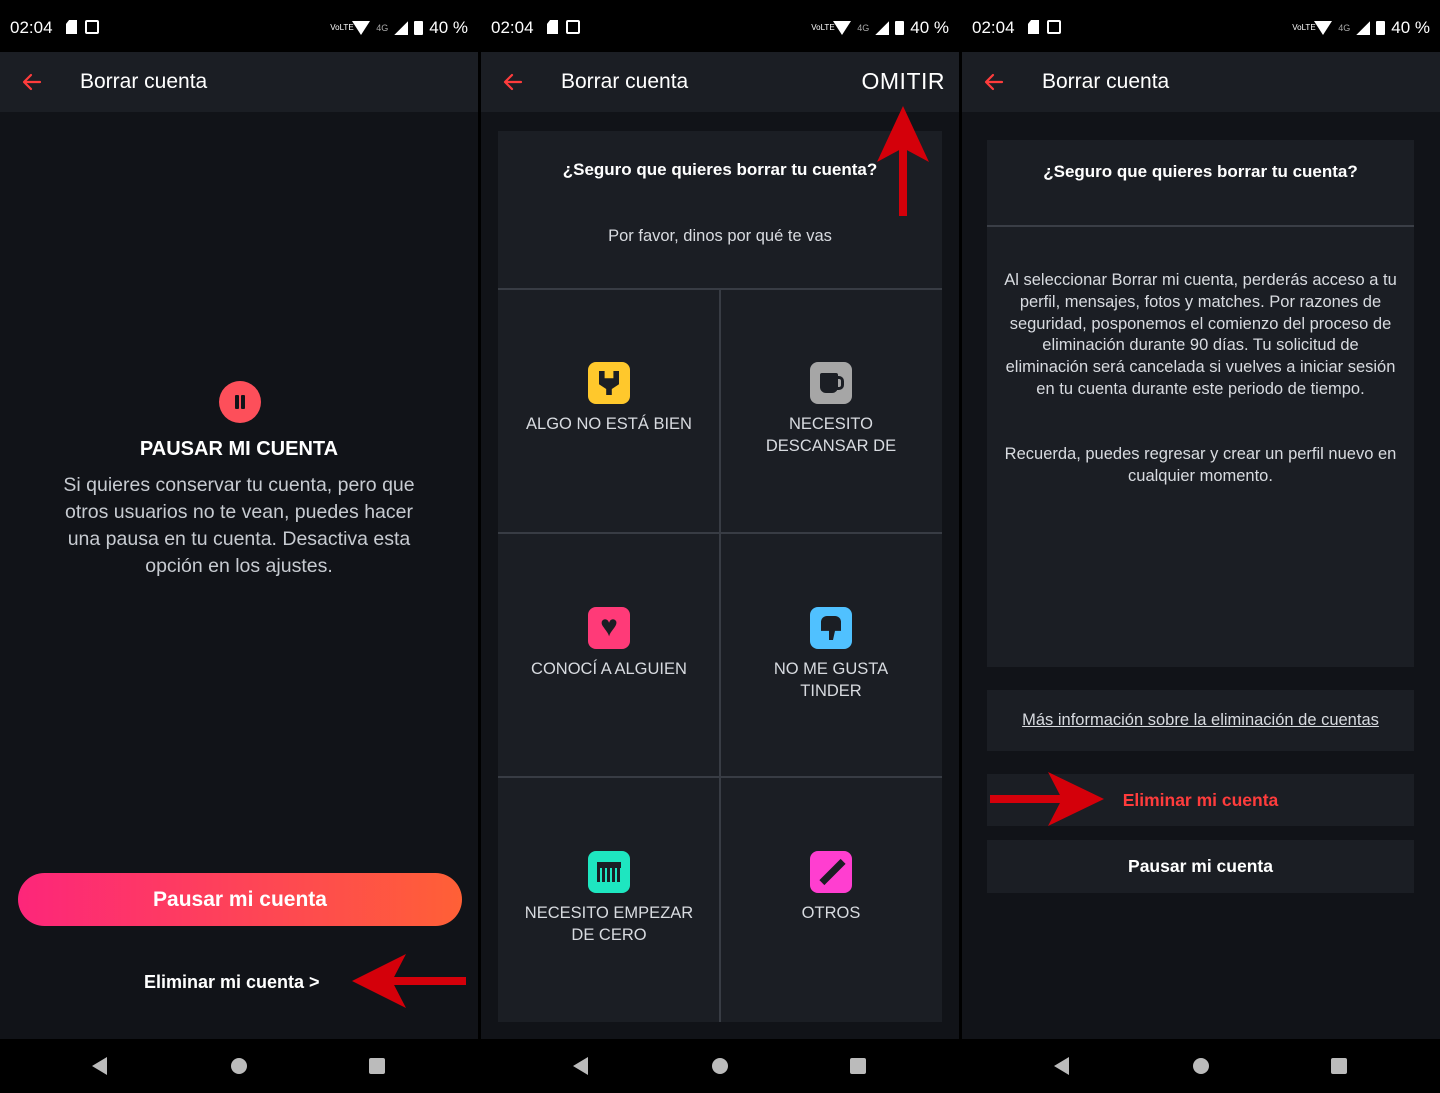 The width and height of the screenshot is (1440, 1093). Describe the element at coordinates (903, 161) in the screenshot. I see `annotation-arrow-up` at that location.